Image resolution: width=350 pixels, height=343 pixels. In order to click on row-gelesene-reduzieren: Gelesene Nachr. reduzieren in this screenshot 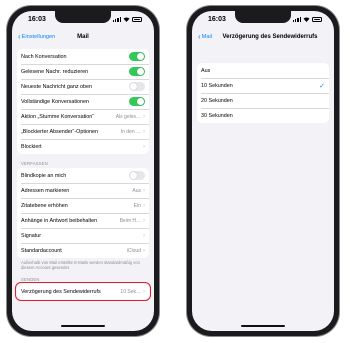, I will do `click(83, 71)`.